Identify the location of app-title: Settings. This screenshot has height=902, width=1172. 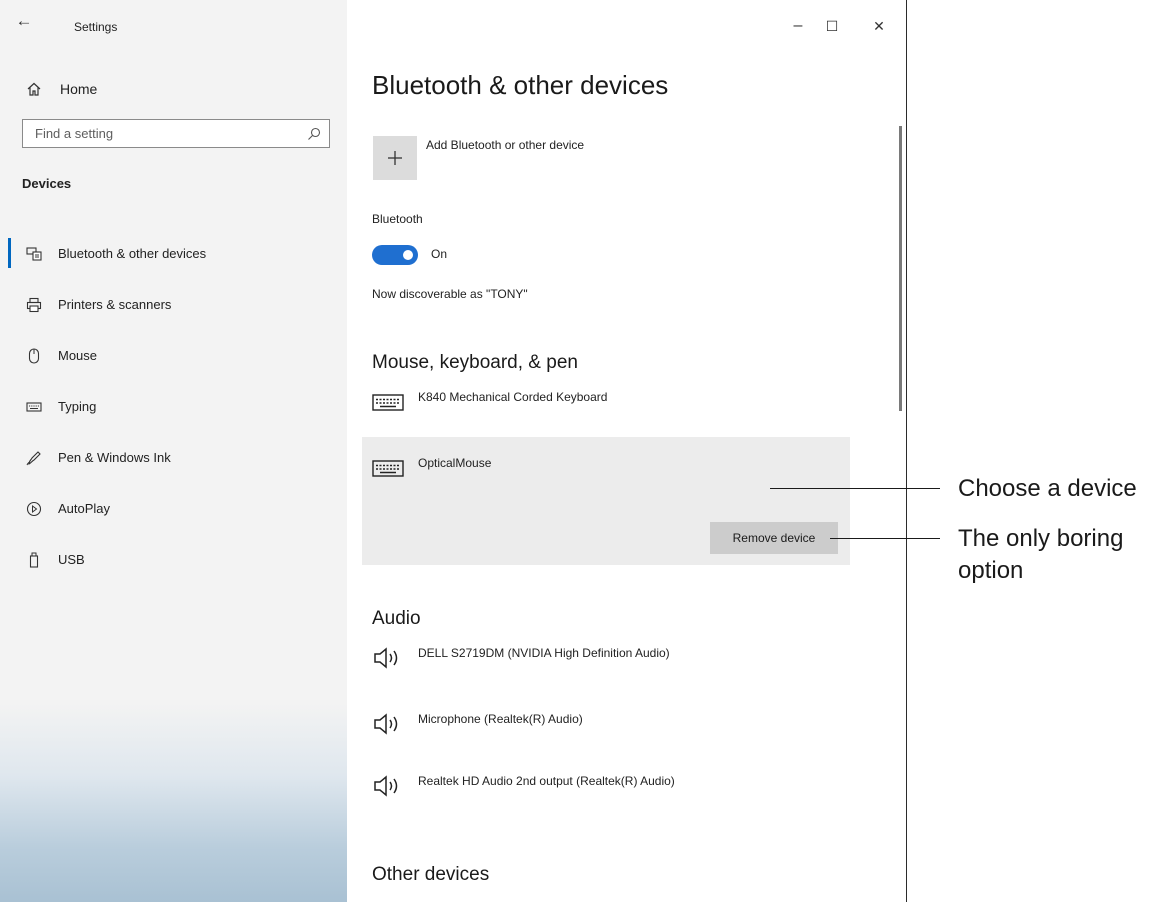
(96, 27).